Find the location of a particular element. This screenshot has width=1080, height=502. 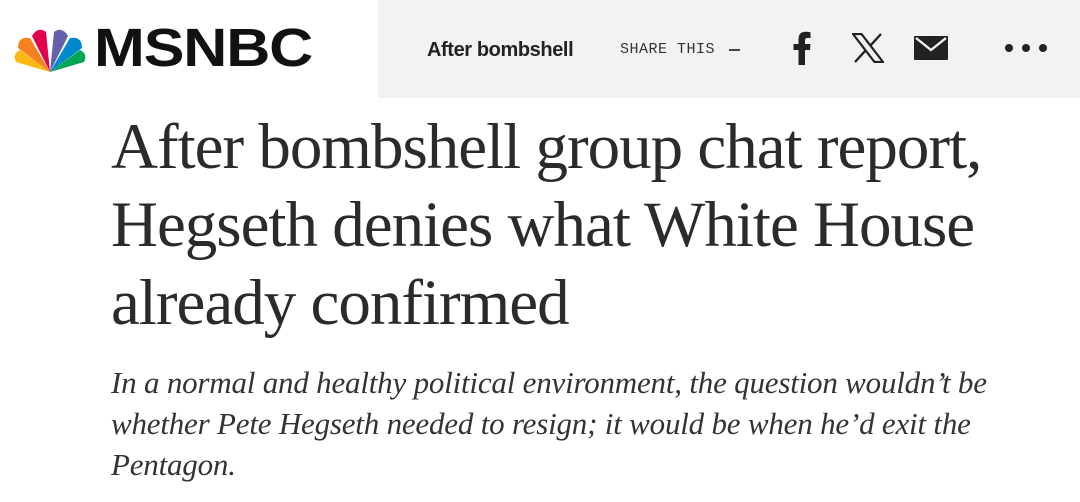

share-label: SHARE THIS is located at coordinates (668, 49).